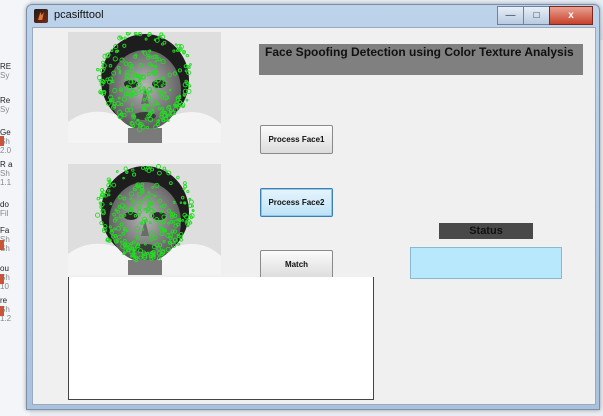 The height and width of the screenshot is (416, 603). Describe the element at coordinates (6, 173) in the screenshot. I see `background-list-item: R a Sh 1.1` at that location.